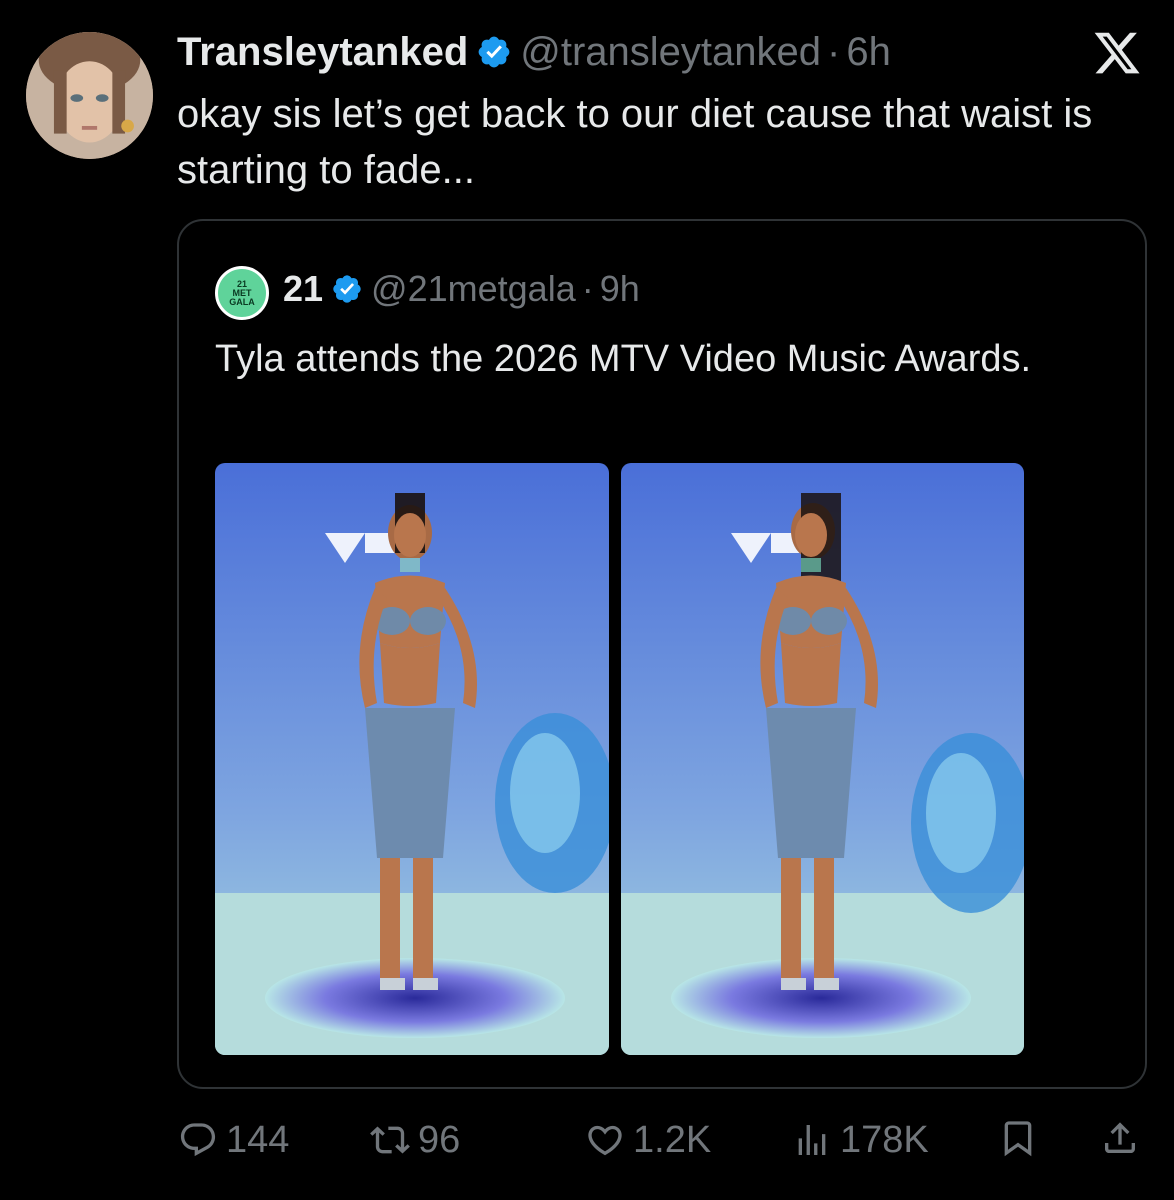  Describe the element at coordinates (242, 293) in the screenshot. I see `quoted-avatar: 21 MET GALA` at that location.